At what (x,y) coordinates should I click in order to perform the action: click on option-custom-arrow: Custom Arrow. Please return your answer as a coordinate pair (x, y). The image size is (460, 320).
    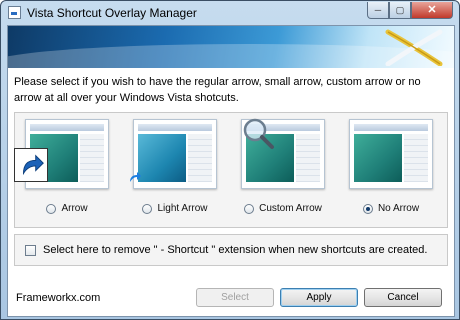
    Looking at the image, I should click on (283, 172).